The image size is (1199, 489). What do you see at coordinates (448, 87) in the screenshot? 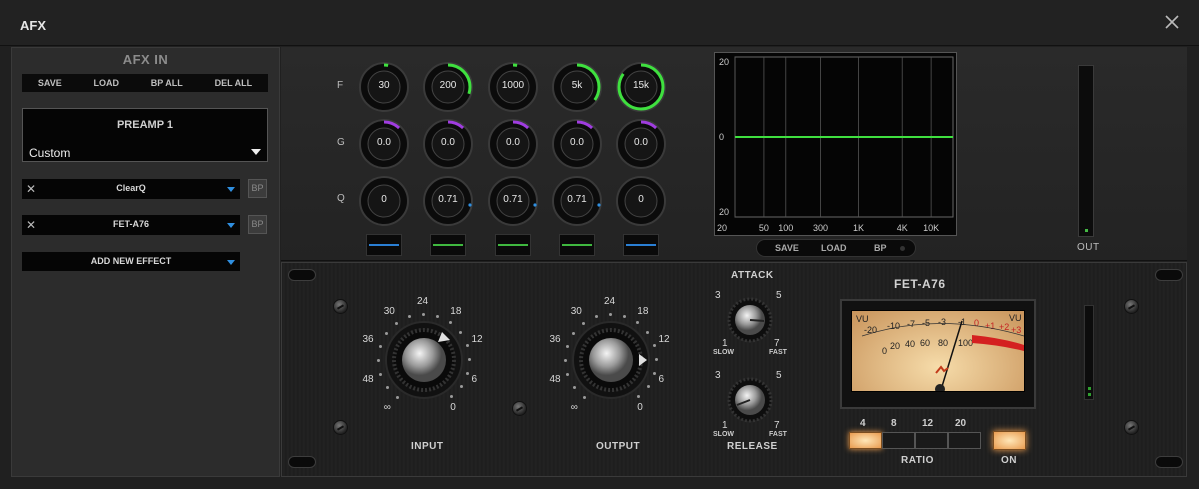
I see `frequency-knob-2: 200` at bounding box center [448, 87].